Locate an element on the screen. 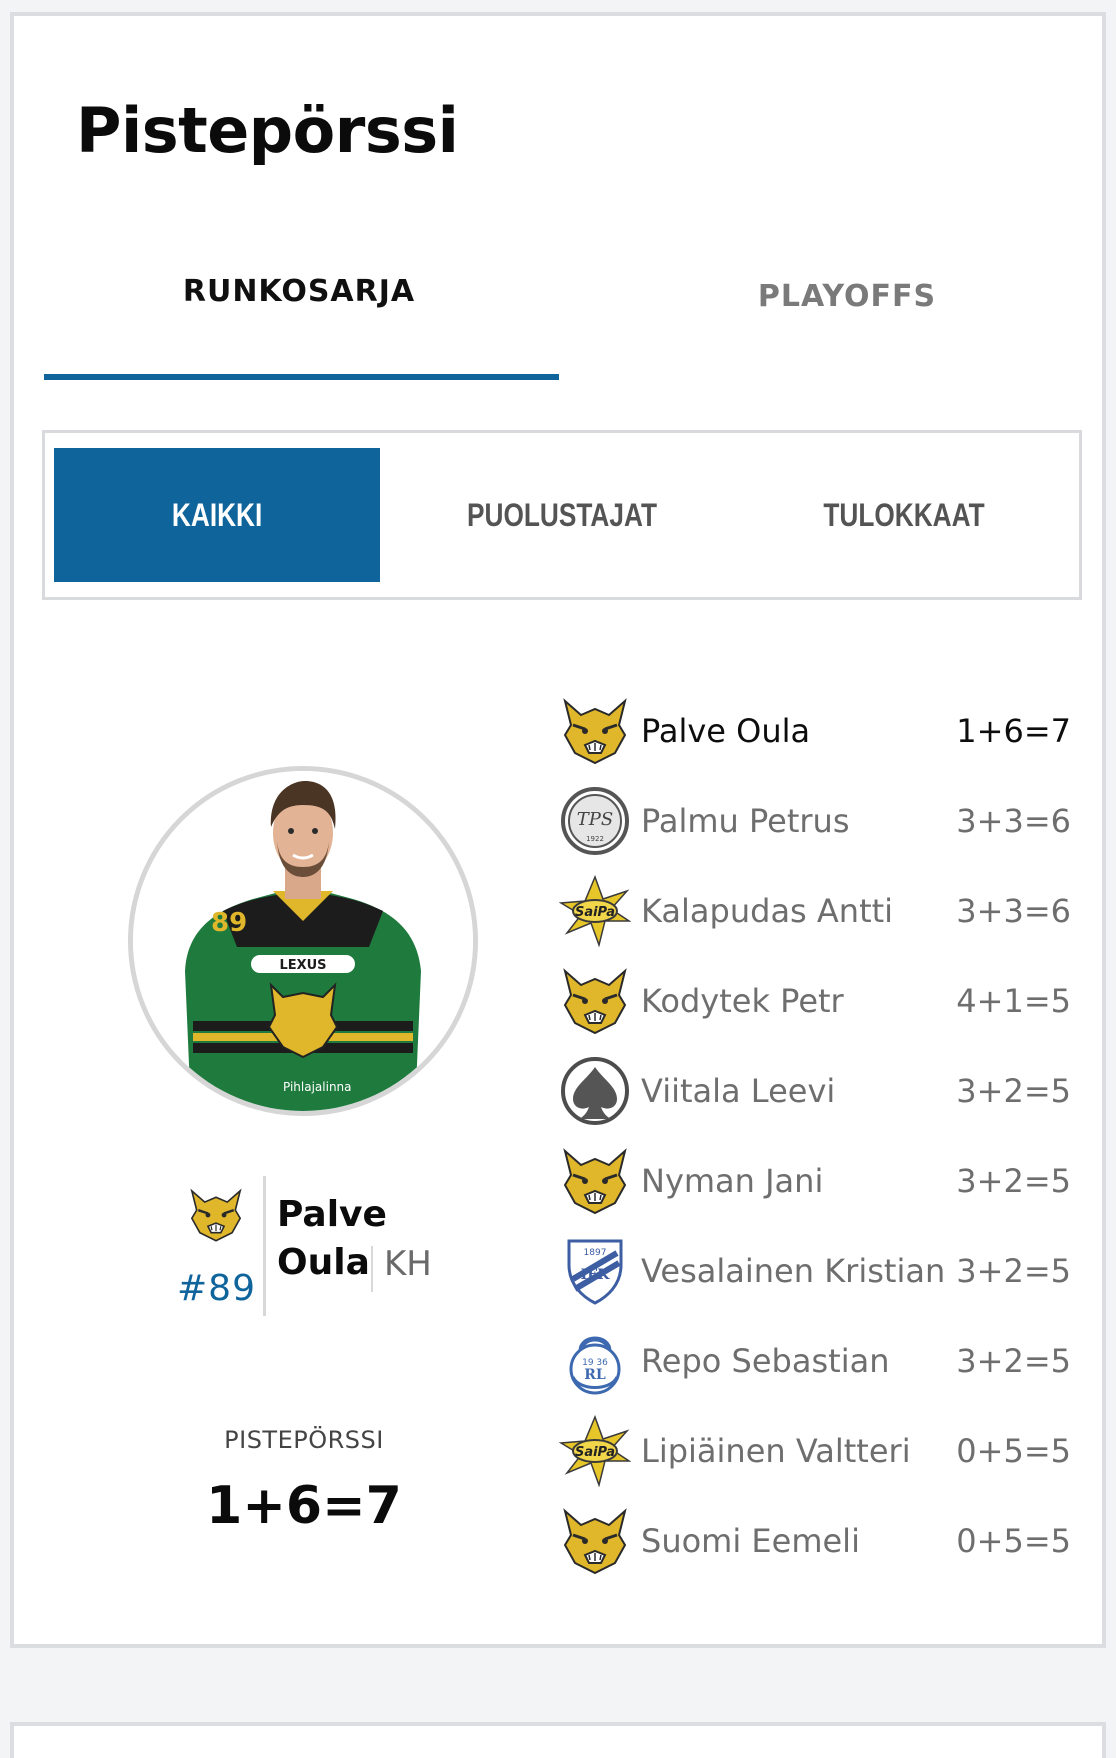 This screenshot has height=1758, width=1116. player-last-name: Oula is located at coordinates (323, 1262).